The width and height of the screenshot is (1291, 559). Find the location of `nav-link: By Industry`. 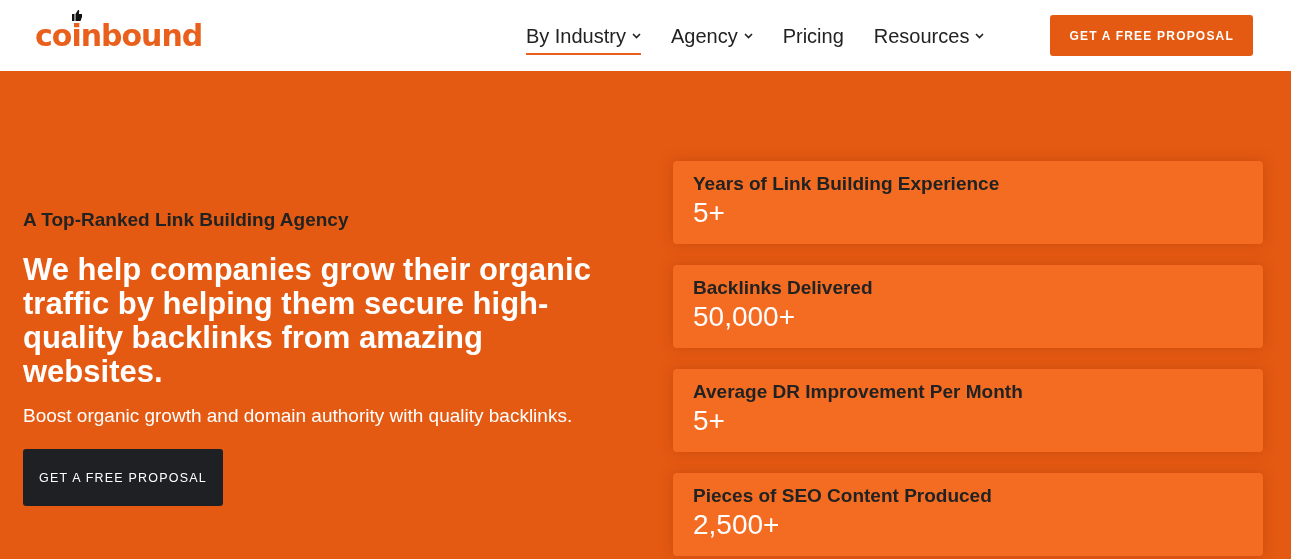

nav-link: By Industry is located at coordinates (583, 35).